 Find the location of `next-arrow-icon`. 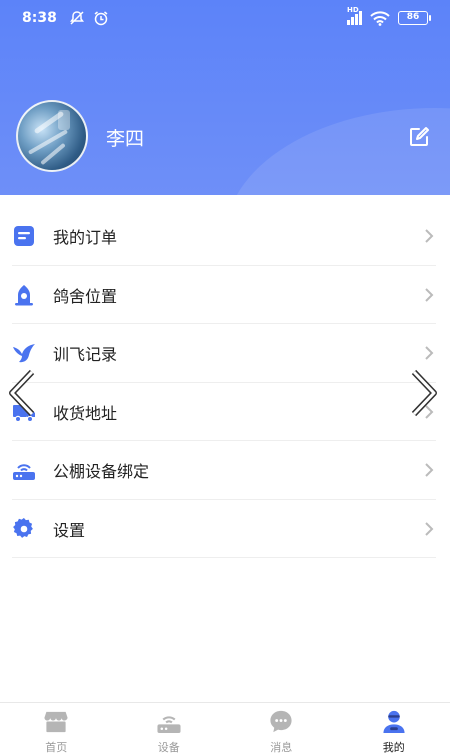

next-arrow-icon is located at coordinates (423, 393).